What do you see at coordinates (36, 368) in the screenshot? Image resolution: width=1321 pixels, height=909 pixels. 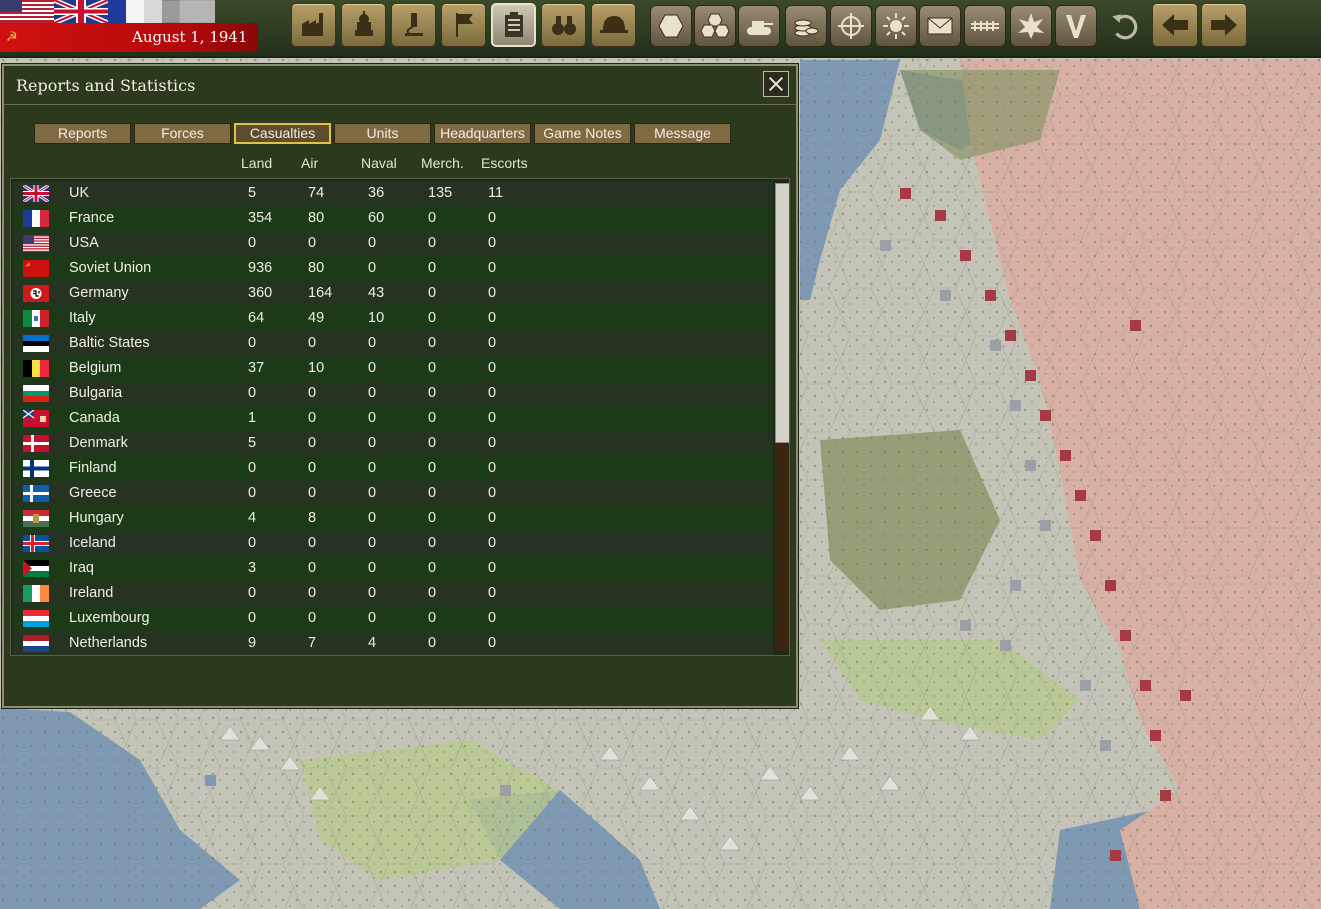 I see `belgium-flag-icon` at bounding box center [36, 368].